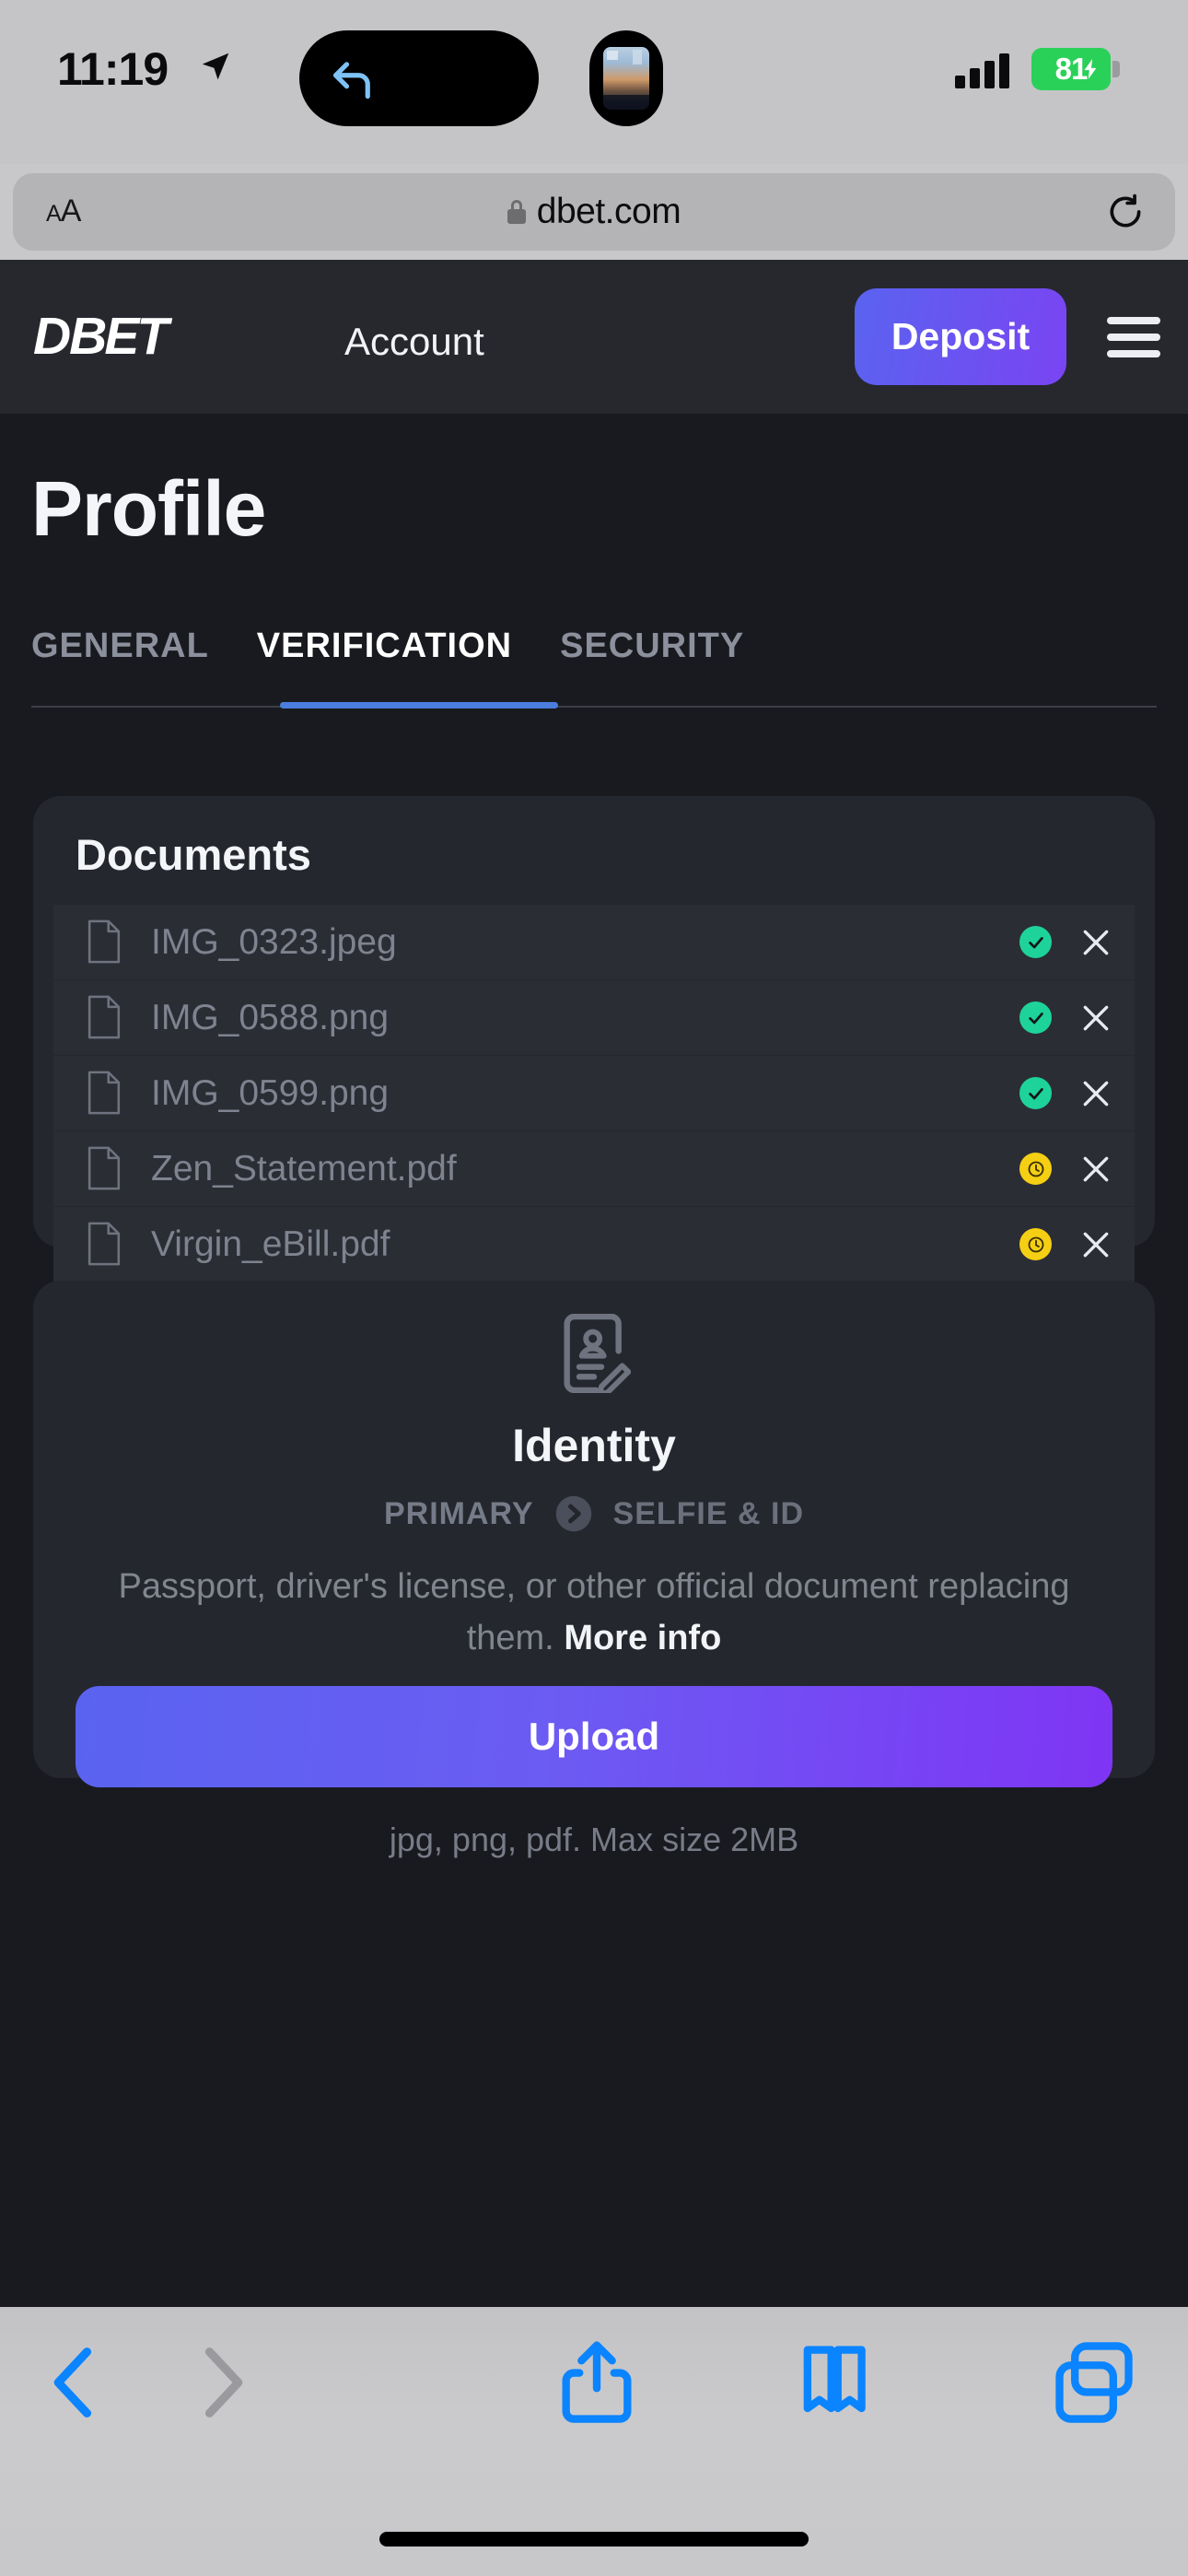 This screenshot has width=1188, height=2576. Describe the element at coordinates (594, 1445) in the screenshot. I see `identity-title: Identity` at that location.